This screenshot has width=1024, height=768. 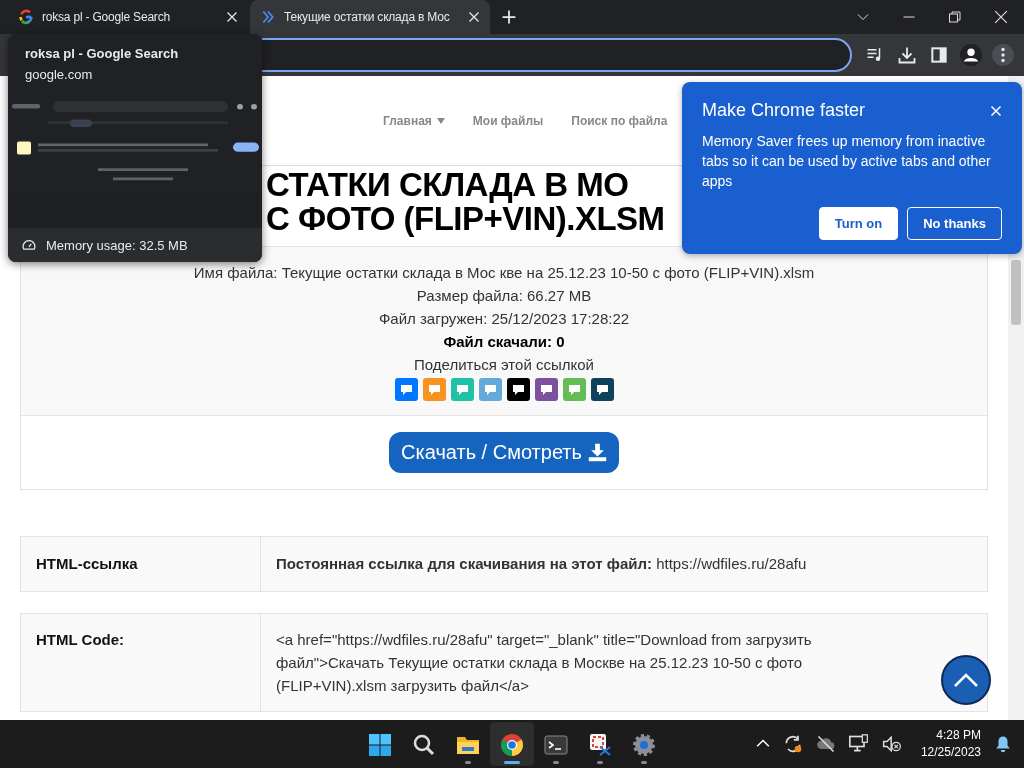 I want to click on double-chevron-icon, so click(x=268, y=17).